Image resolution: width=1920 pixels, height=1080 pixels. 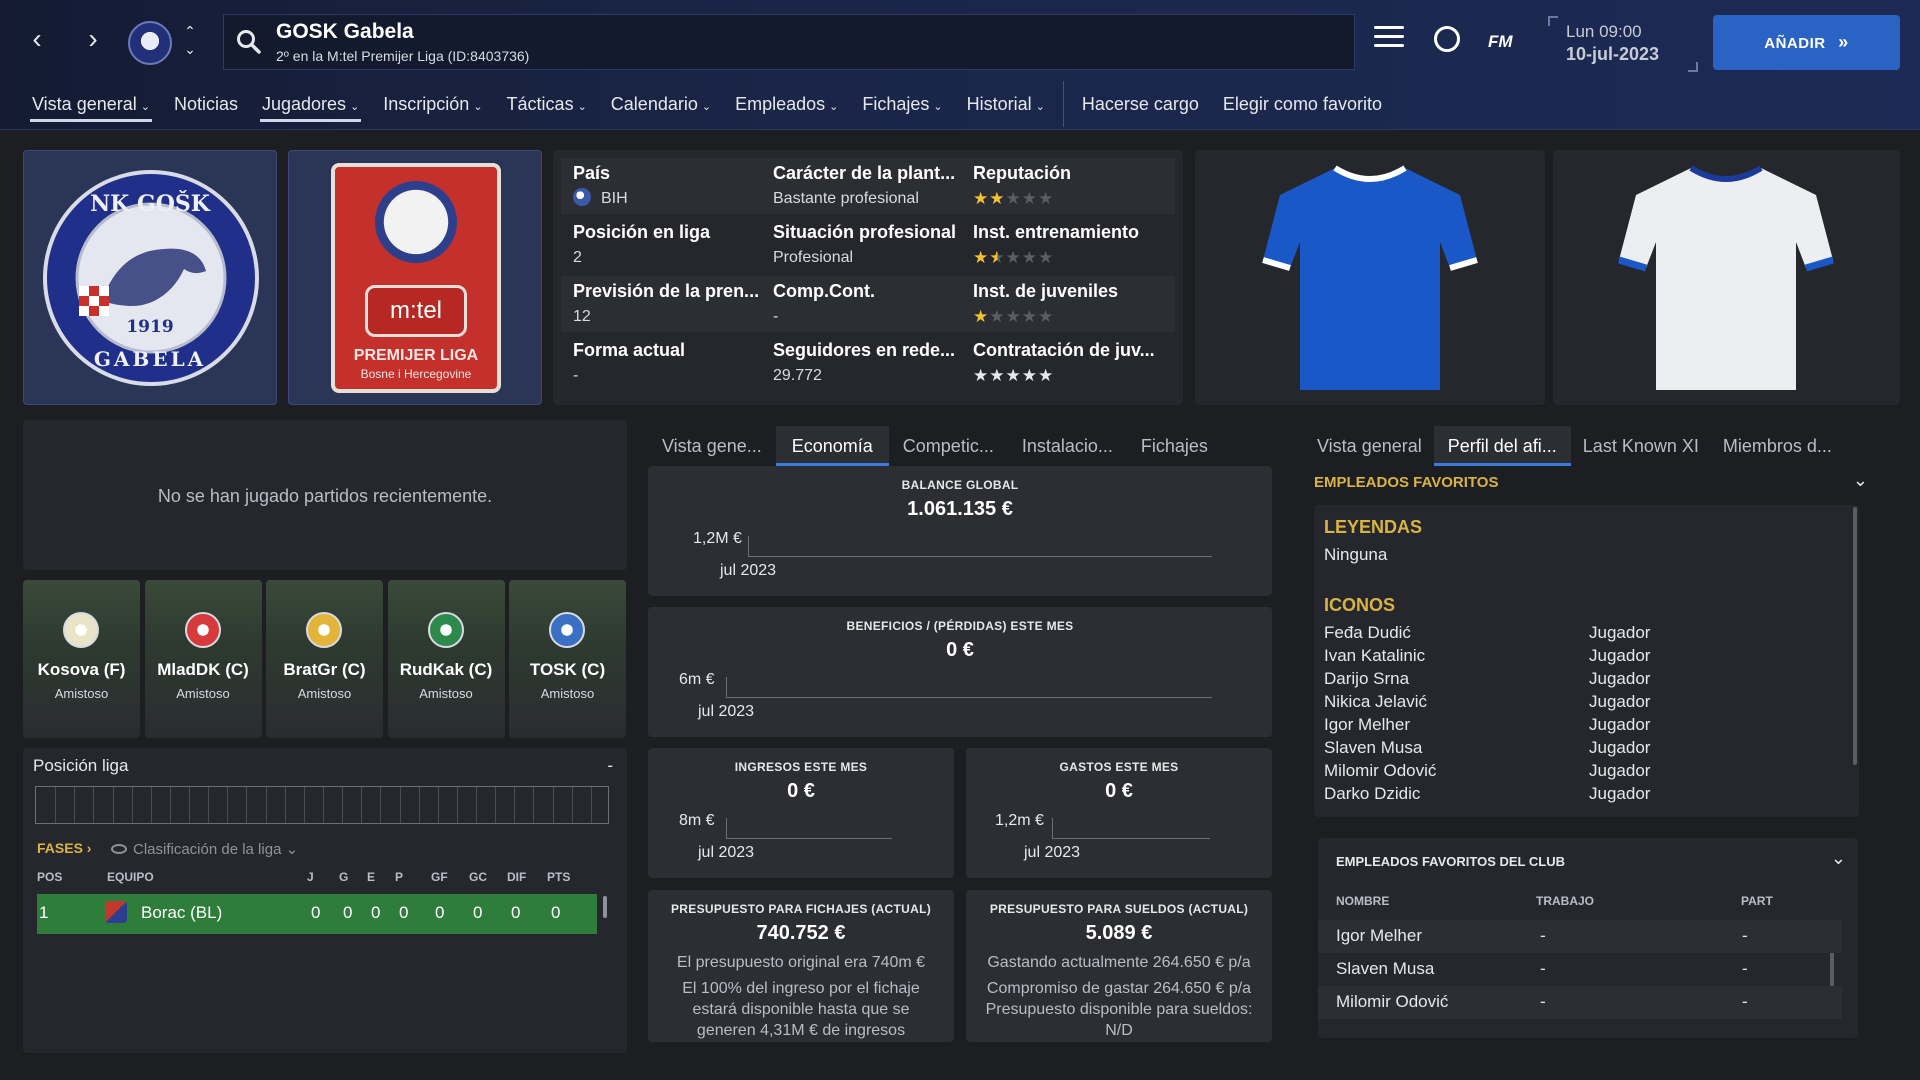 I want to click on icon-row: Darijo Srna Jugador, so click(x=1574, y=680).